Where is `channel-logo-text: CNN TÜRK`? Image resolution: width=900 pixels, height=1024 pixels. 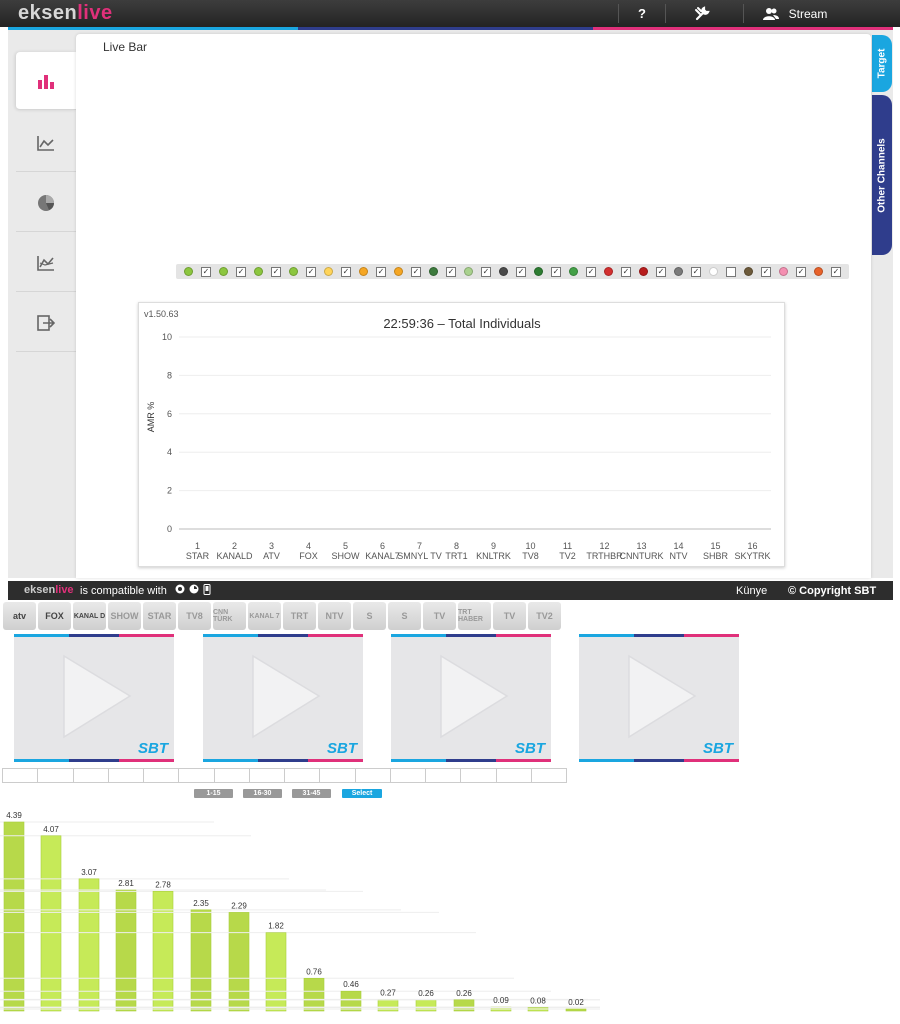
channel-logo-text: CNN TÜRK is located at coordinates (223, 616).